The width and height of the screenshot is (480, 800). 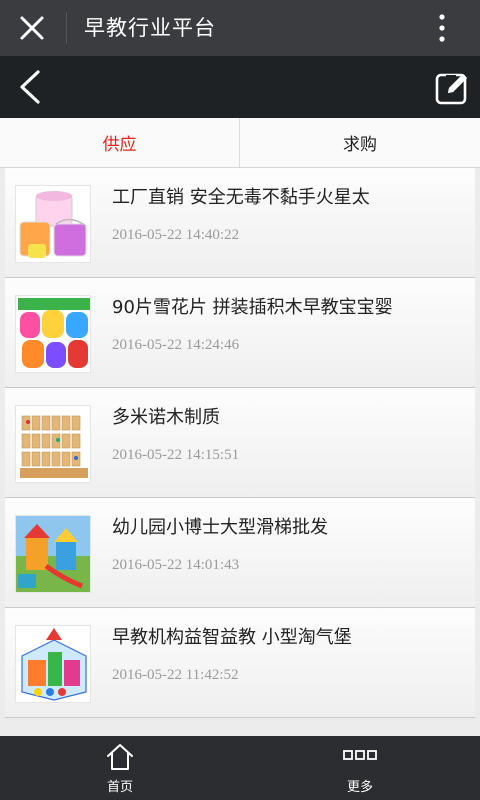 I want to click on bottom-tab-home: 首页, so click(x=120, y=768).